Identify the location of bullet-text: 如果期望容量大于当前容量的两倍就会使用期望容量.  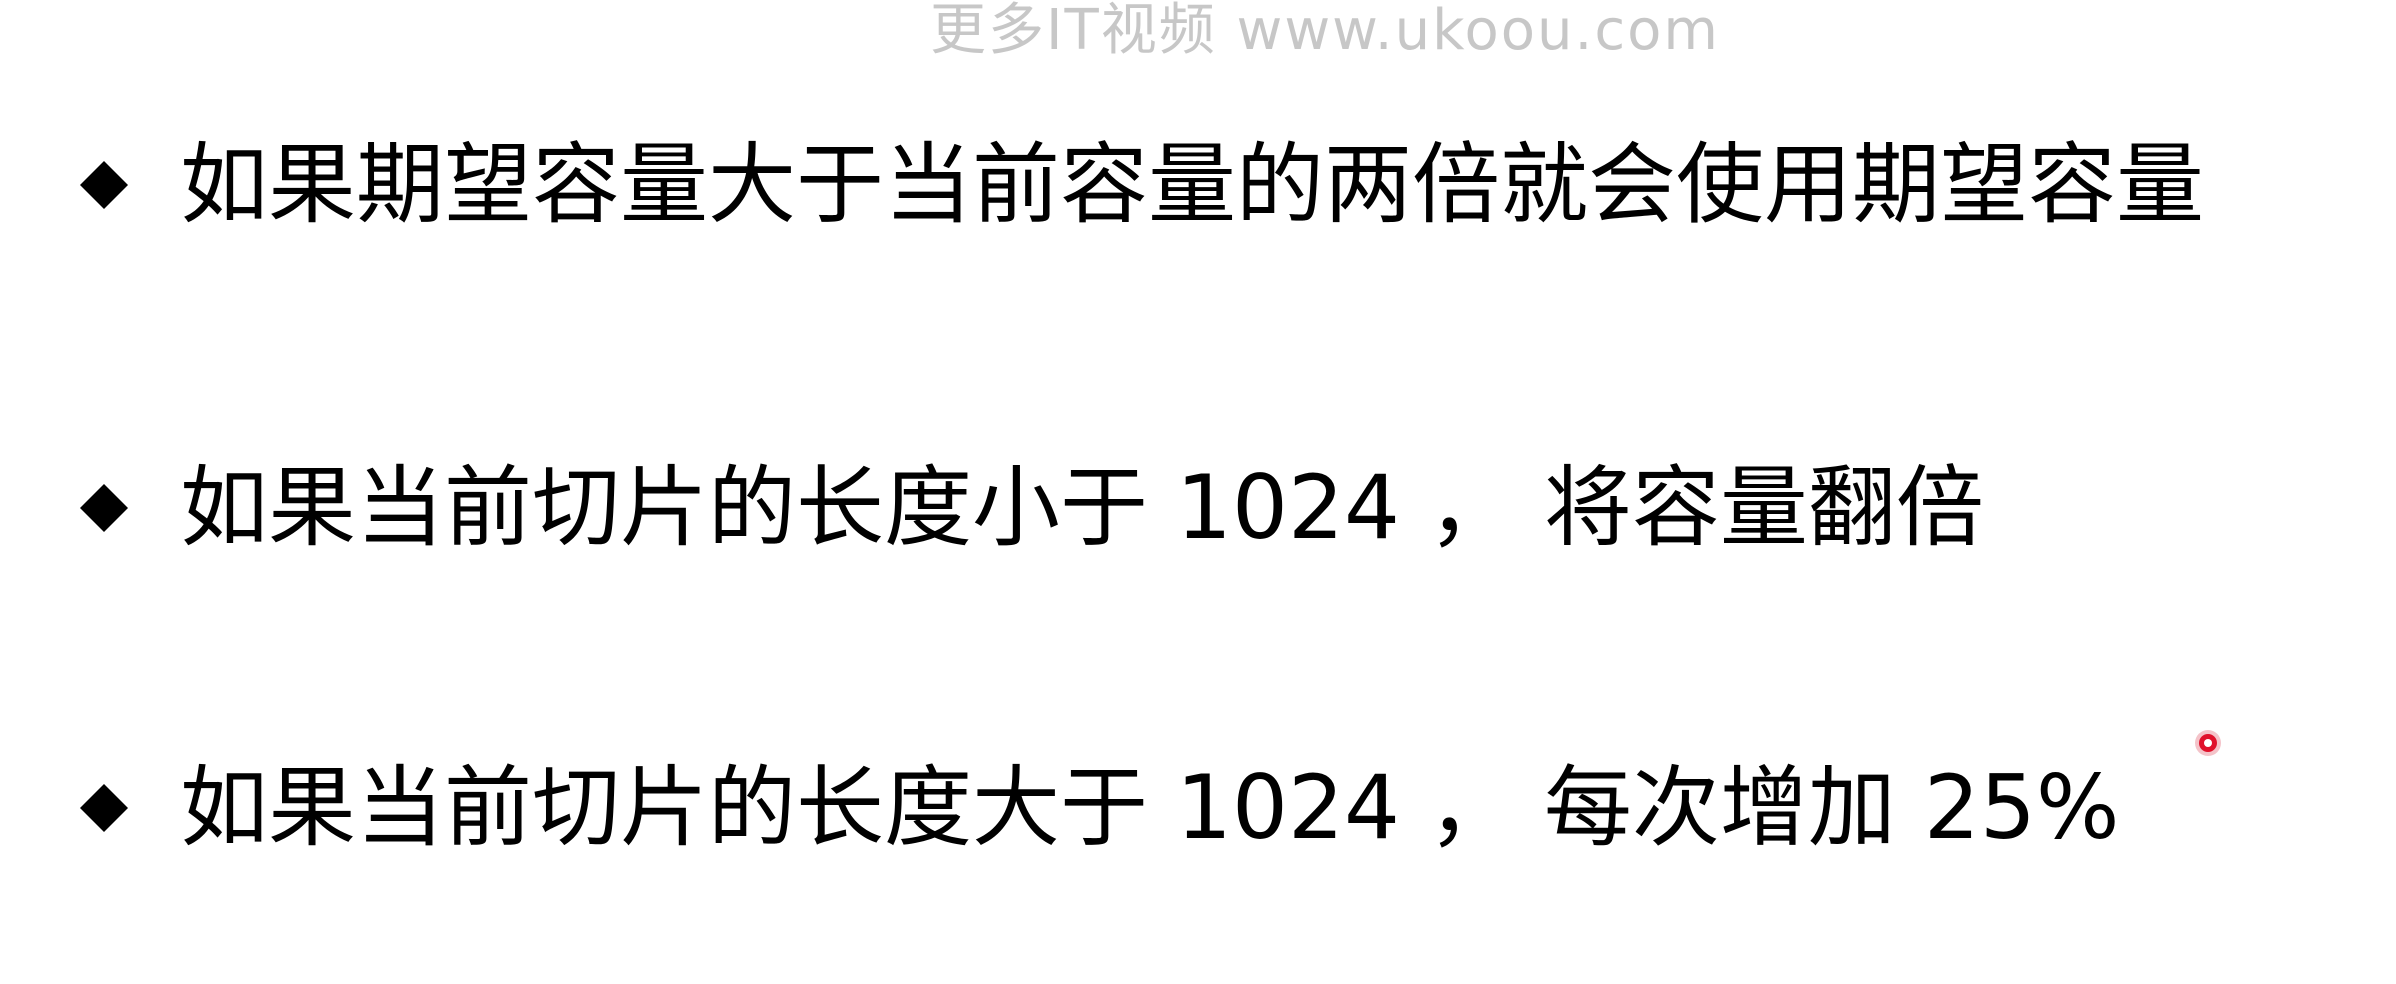
(1192, 184).